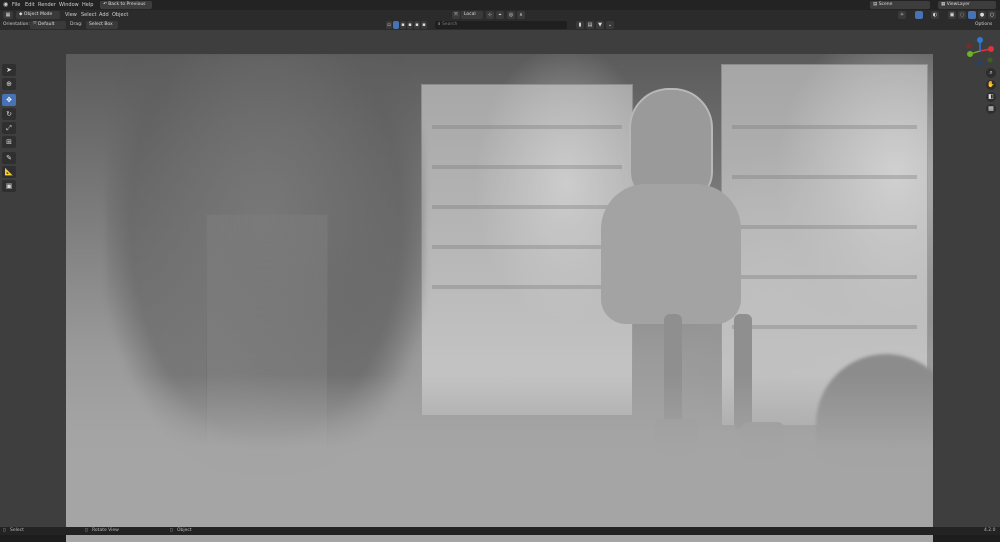 This screenshot has height=542, width=1000. I want to click on pan-hand-icon: ✋, so click(991, 85).